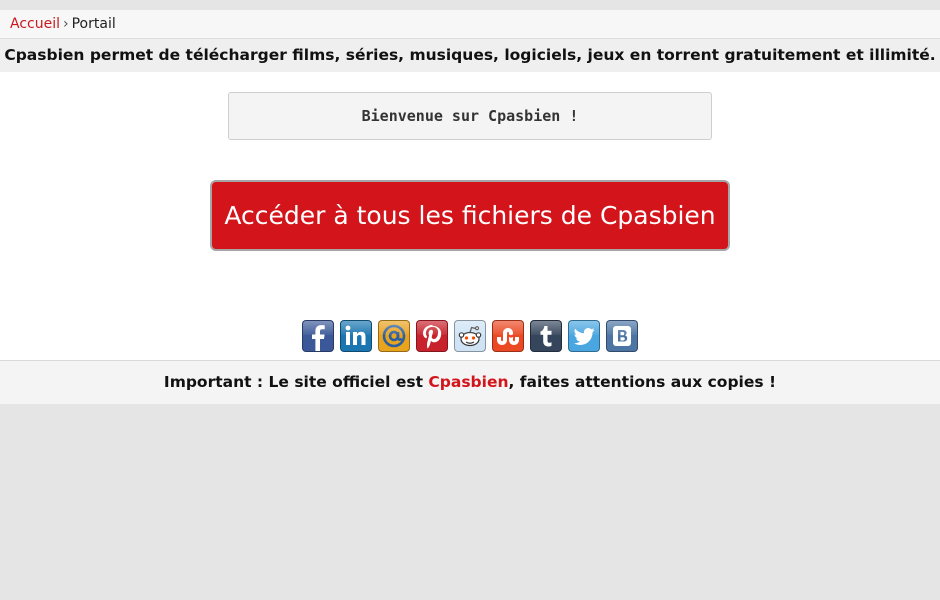 Image resolution: width=940 pixels, height=600 pixels. Describe the element at coordinates (93, 24) in the screenshot. I see `breadcrumb-current: Portail` at that location.